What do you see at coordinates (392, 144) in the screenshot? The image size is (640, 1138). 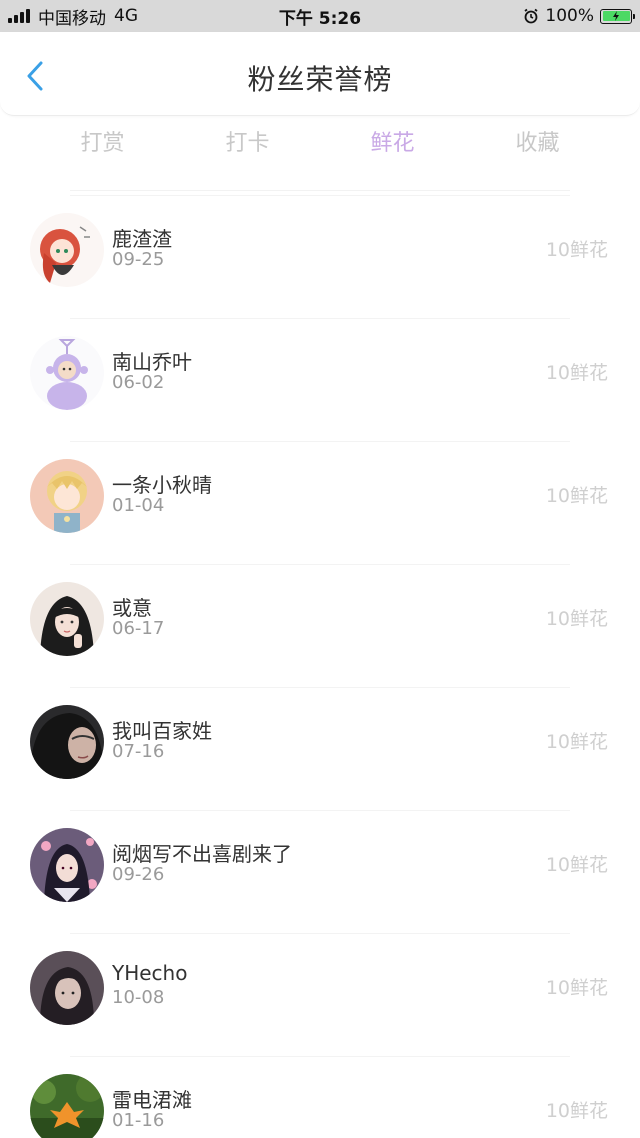 I see `tab-xianhua: 鲜花` at bounding box center [392, 144].